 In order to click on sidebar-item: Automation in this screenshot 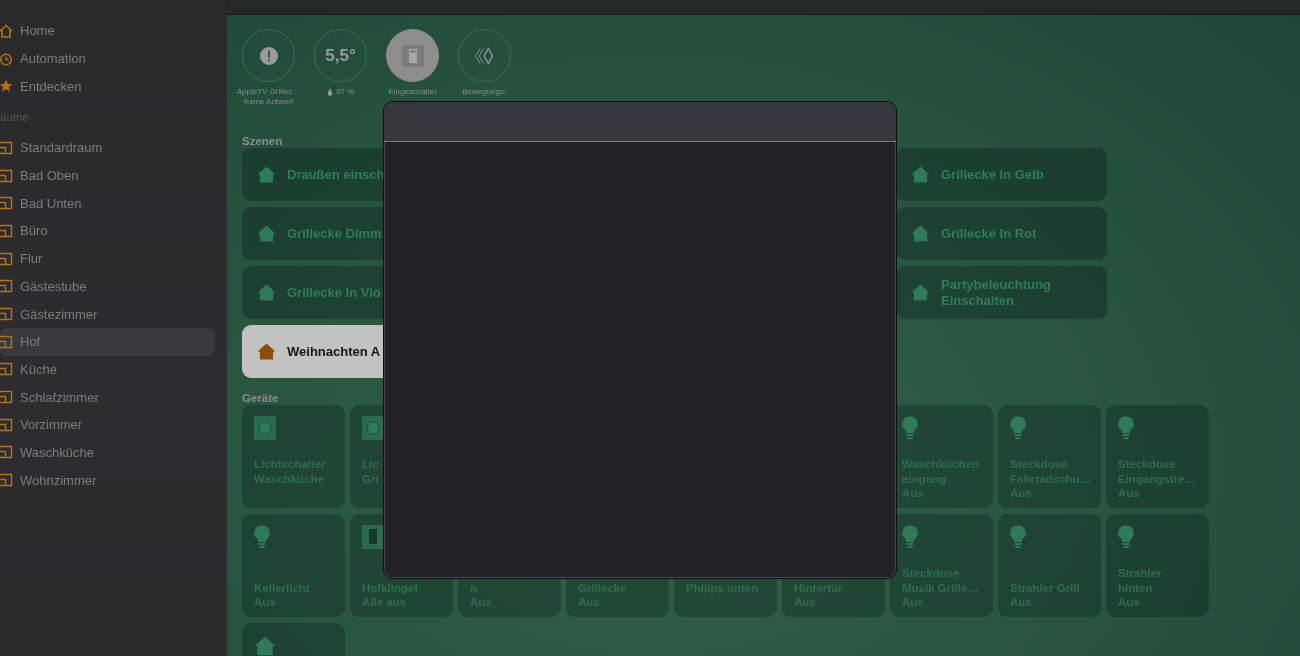, I will do `click(107, 58)`.